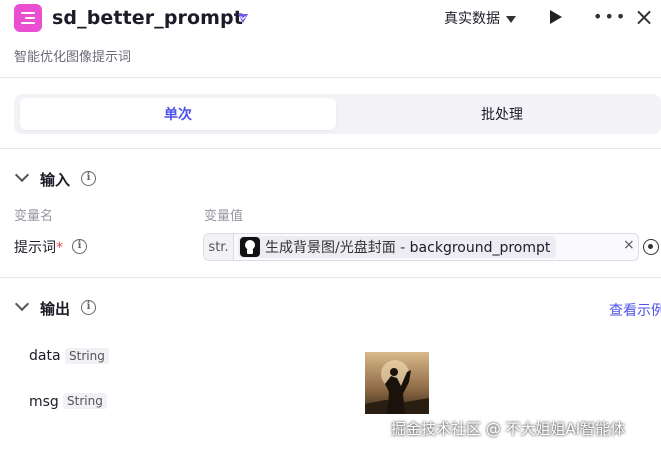 The image size is (661, 451). What do you see at coordinates (337, 114) in the screenshot?
I see `run-mode-tabs: 单次 批处理` at bounding box center [337, 114].